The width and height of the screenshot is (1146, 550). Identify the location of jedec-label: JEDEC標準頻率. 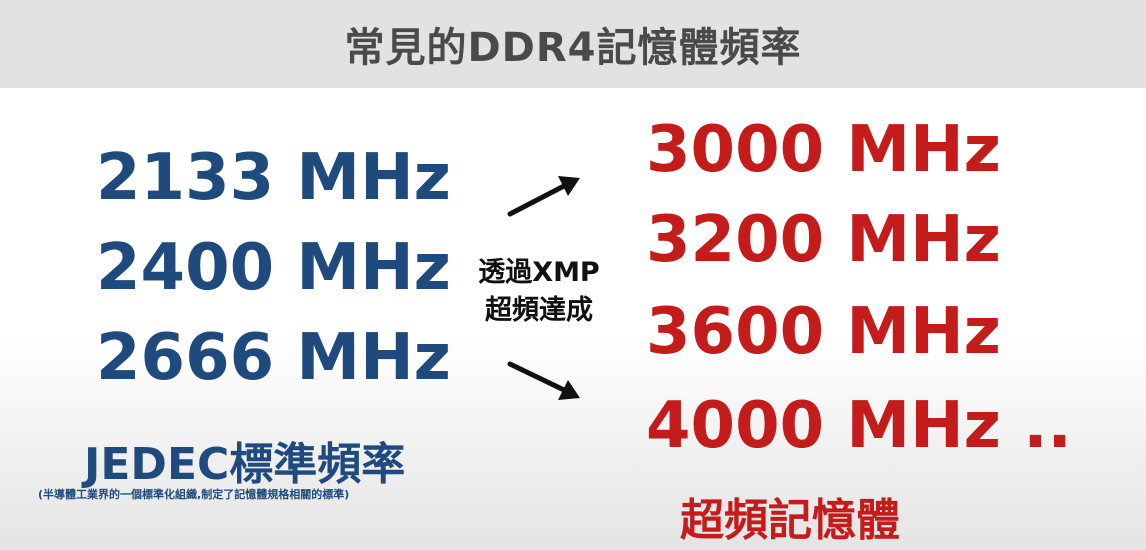
(245, 464).